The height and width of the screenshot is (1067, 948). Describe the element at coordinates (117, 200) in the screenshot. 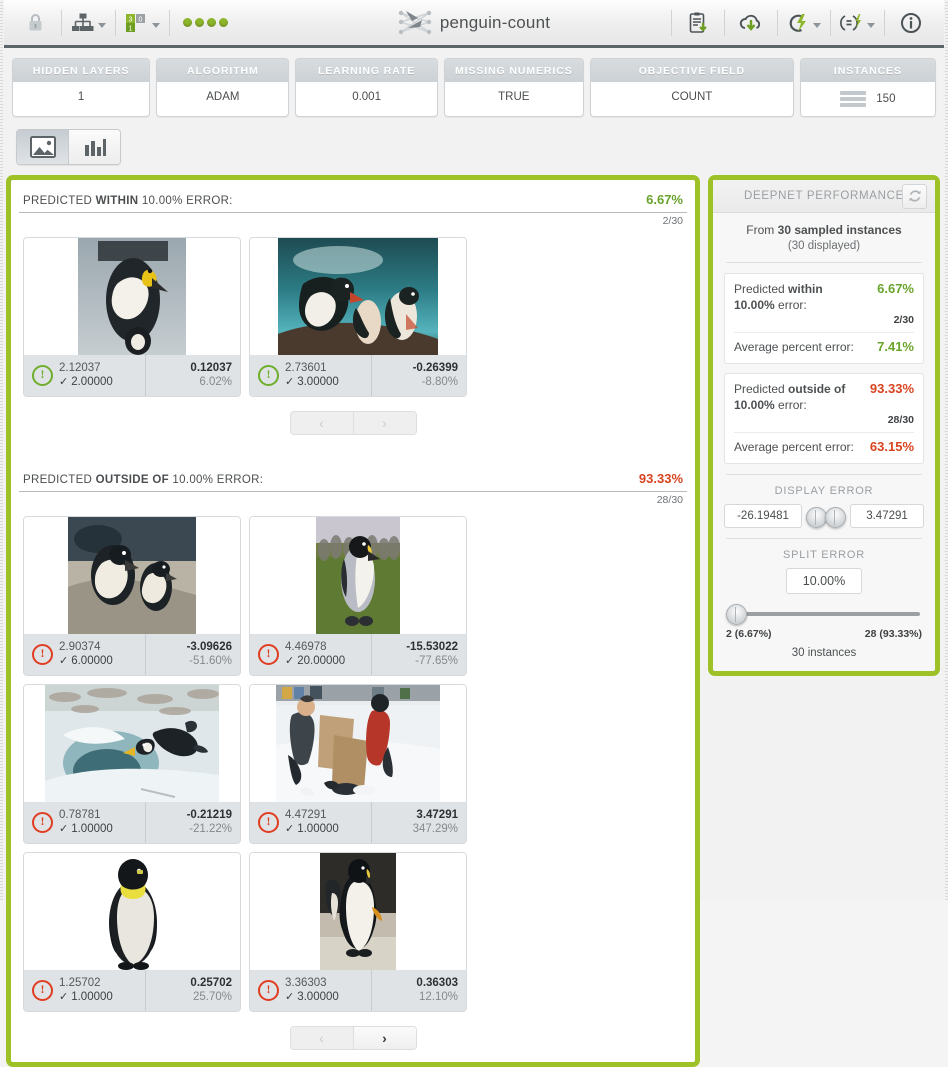

I see `section-title-strong: WITHIN` at that location.